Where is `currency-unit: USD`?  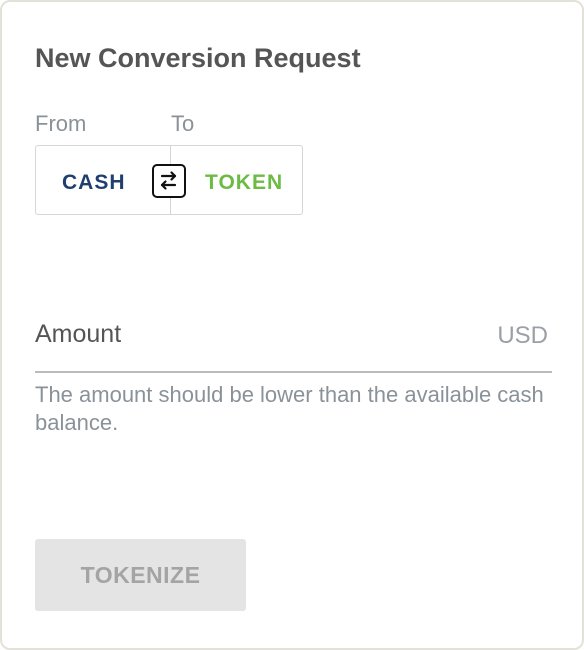 currency-unit: USD is located at coordinates (522, 335).